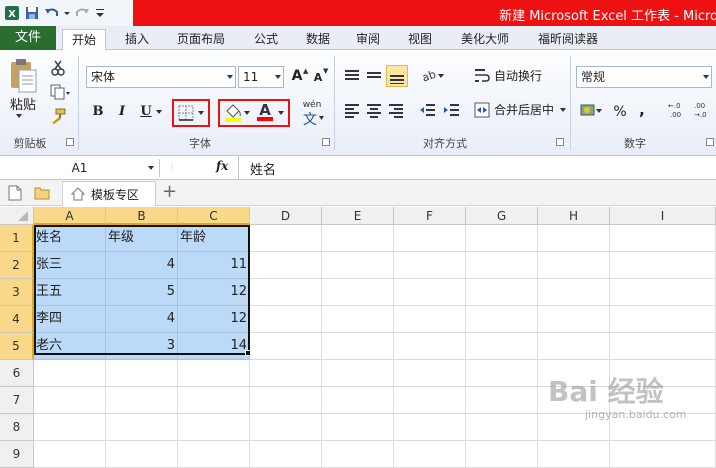 This screenshot has width=716, height=468. Describe the element at coordinates (642, 110) in the screenshot. I see `comma-button: ,` at that location.